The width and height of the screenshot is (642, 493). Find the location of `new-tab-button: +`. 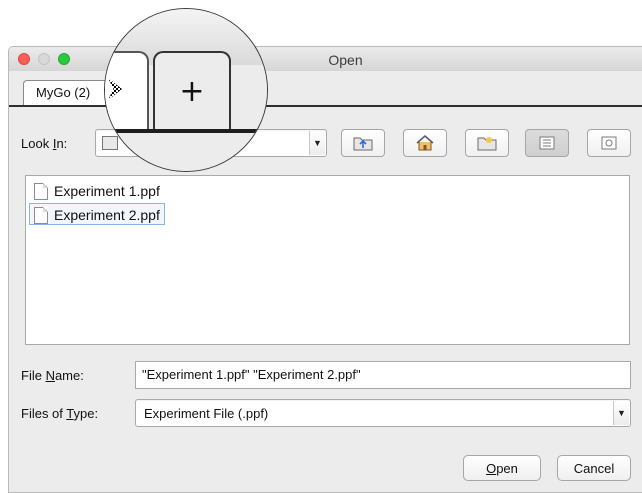

new-tab-button: + is located at coordinates (192, 90).